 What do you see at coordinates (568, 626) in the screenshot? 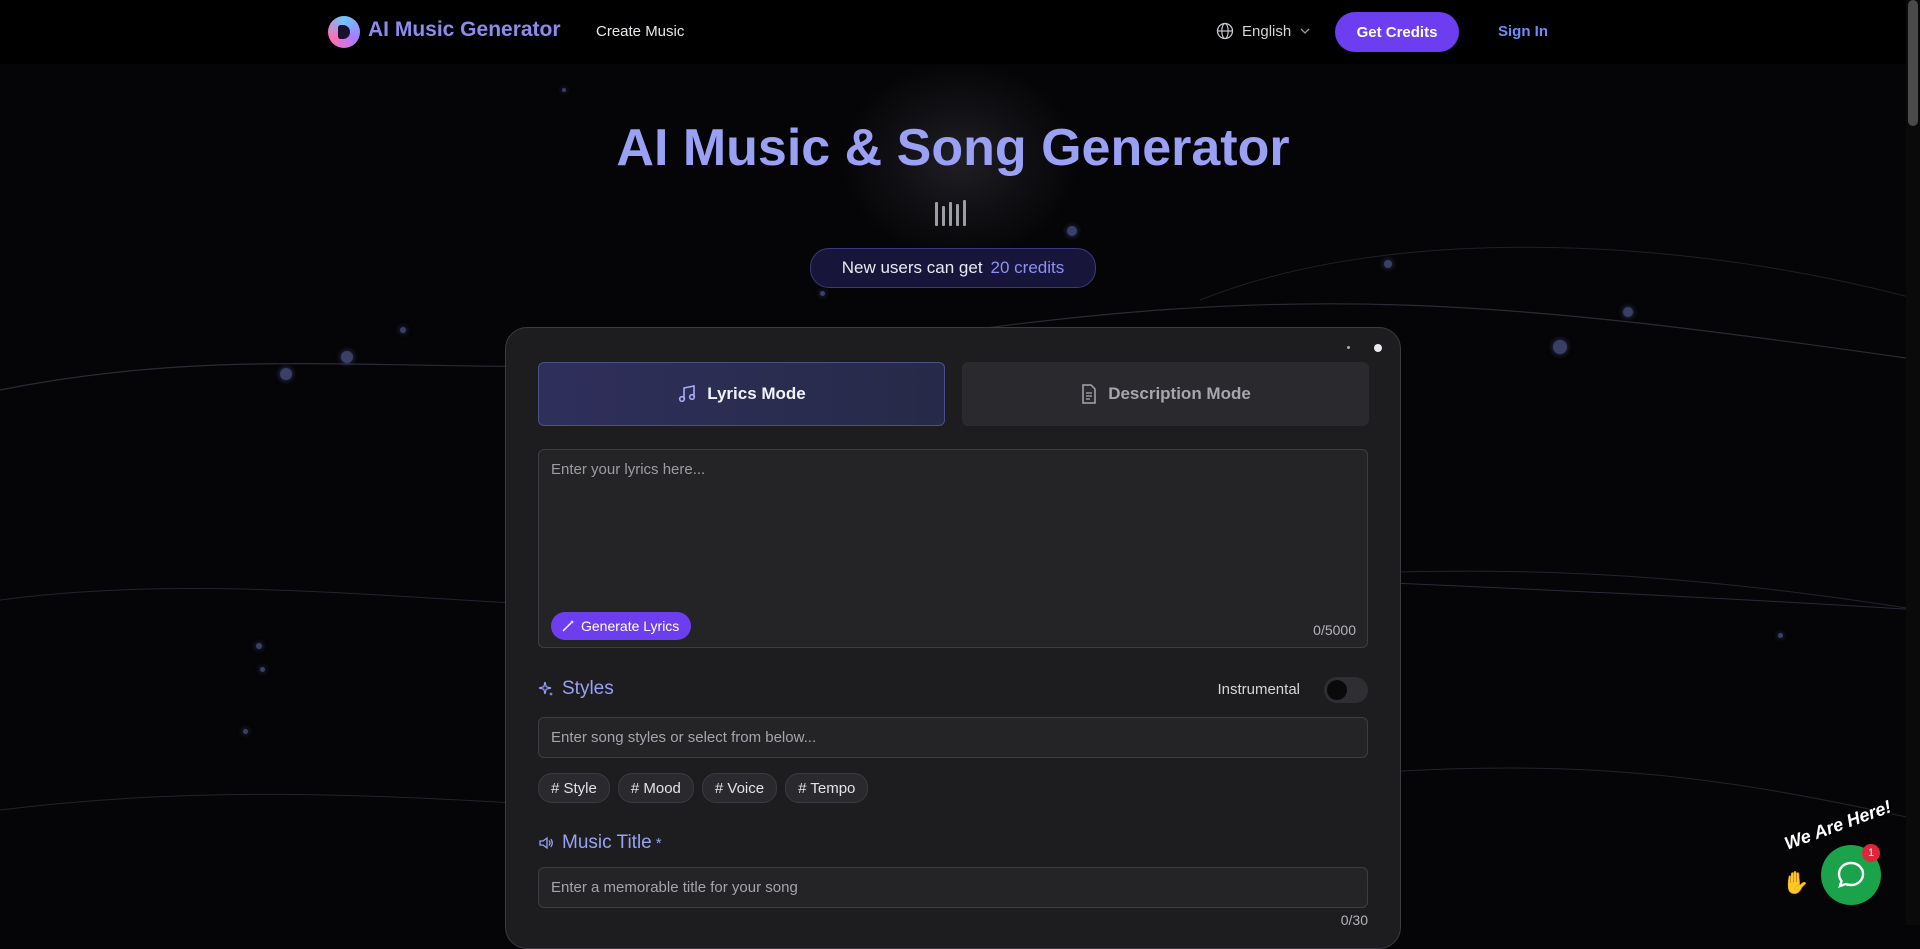
I see `magic-wand-icon` at bounding box center [568, 626].